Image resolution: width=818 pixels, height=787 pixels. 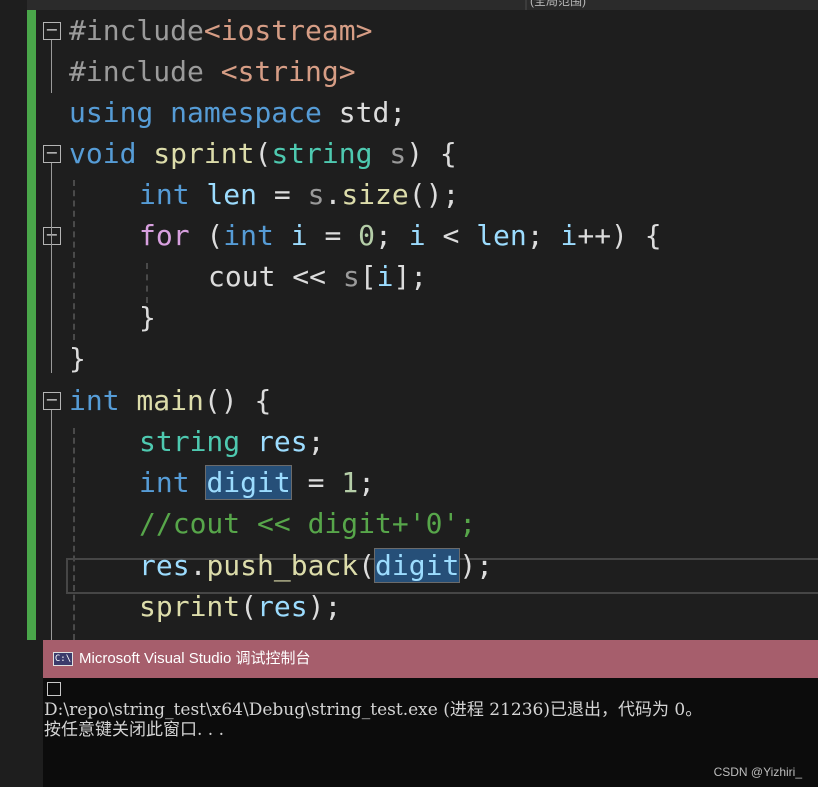 What do you see at coordinates (103, 153) in the screenshot?
I see `keyword: void` at bounding box center [103, 153].